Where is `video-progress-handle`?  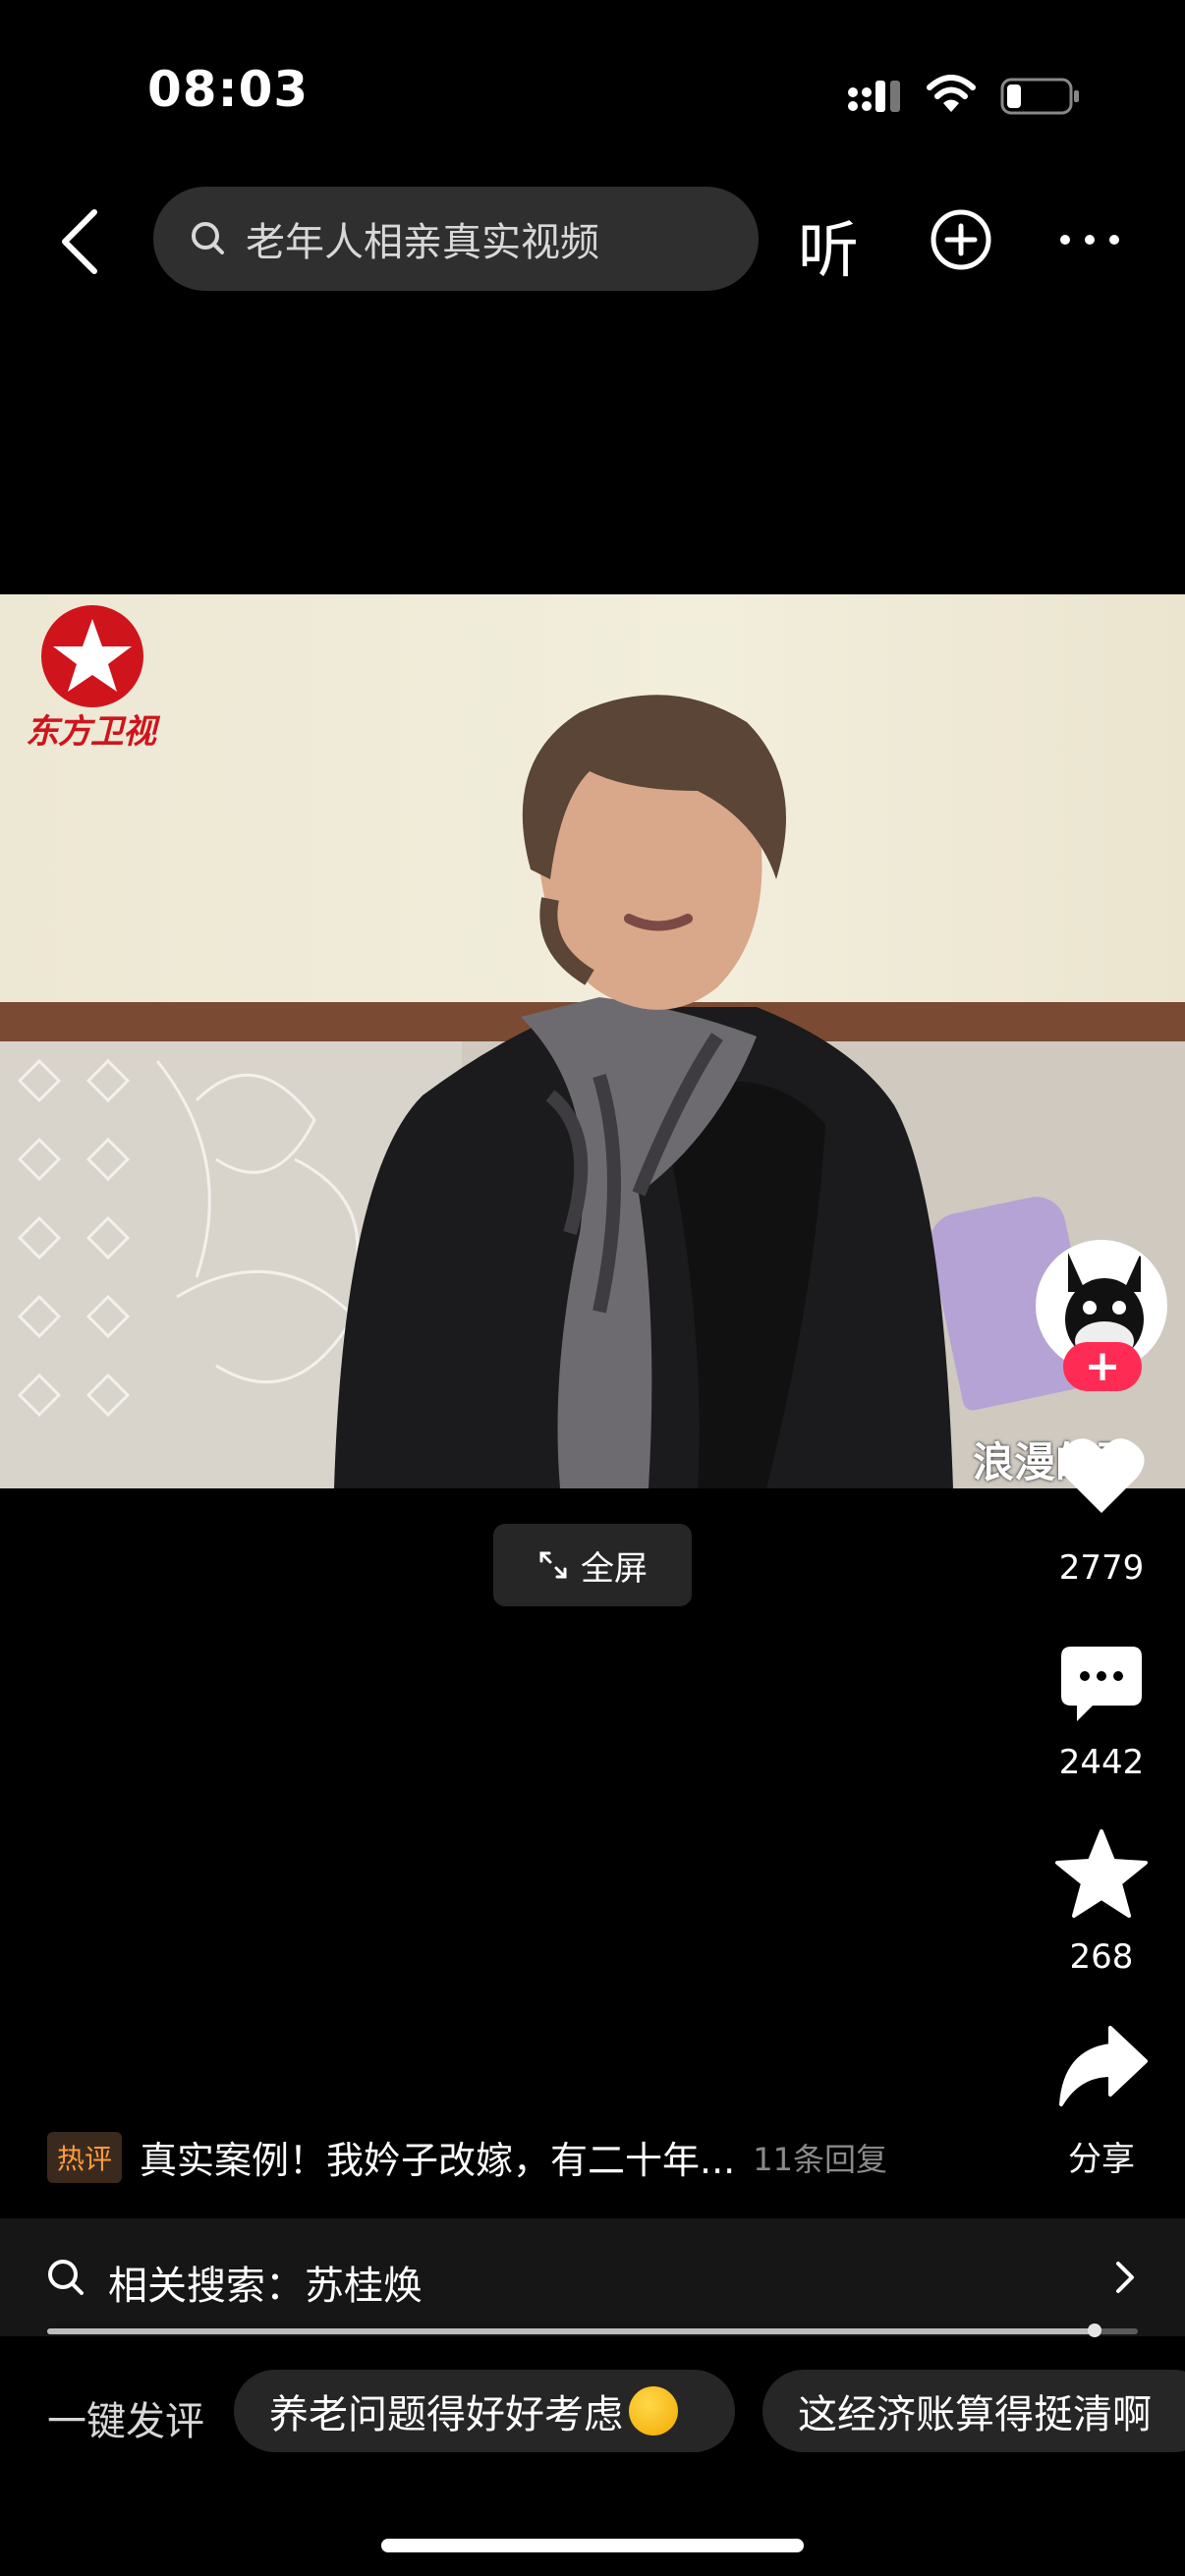
video-progress-handle is located at coordinates (1094, 2330).